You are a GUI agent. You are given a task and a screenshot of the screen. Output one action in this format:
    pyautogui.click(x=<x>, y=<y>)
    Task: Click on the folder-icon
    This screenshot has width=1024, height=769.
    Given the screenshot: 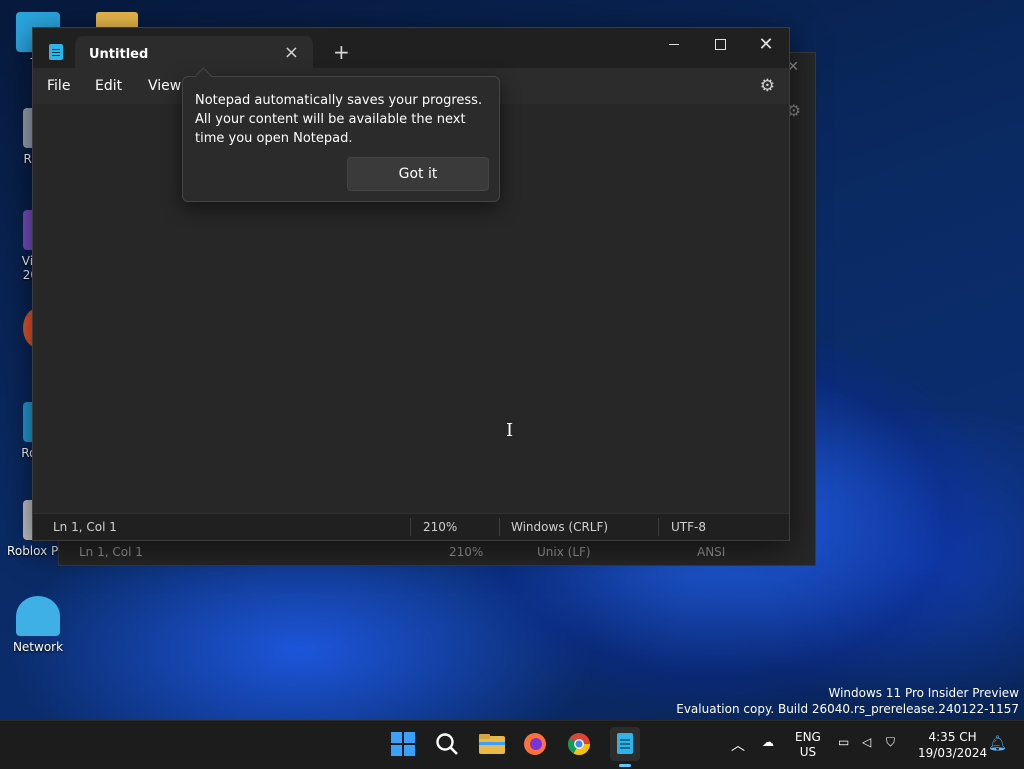 What is the action you would take?
    pyautogui.click(x=492, y=744)
    